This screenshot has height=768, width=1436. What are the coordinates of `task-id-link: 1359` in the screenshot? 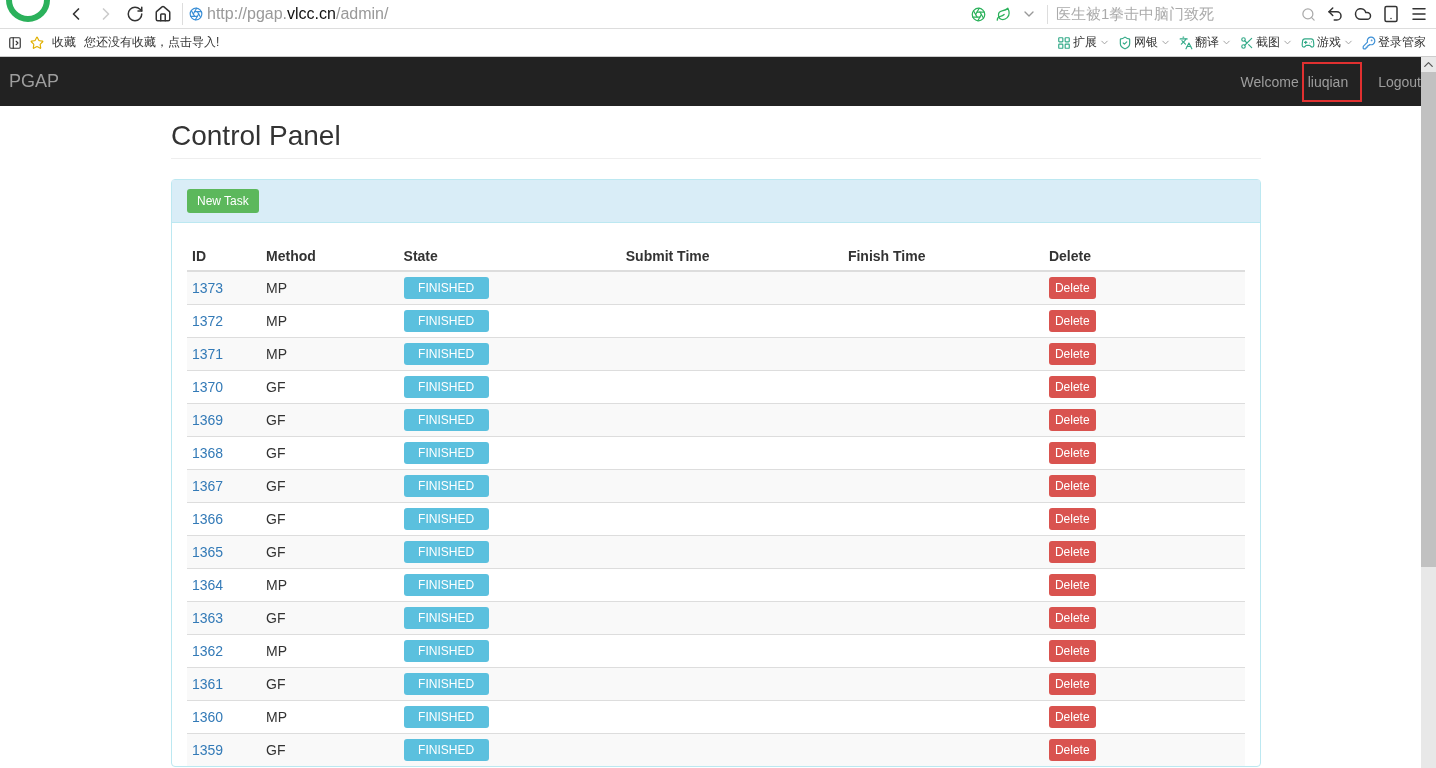 It's located at (208, 750).